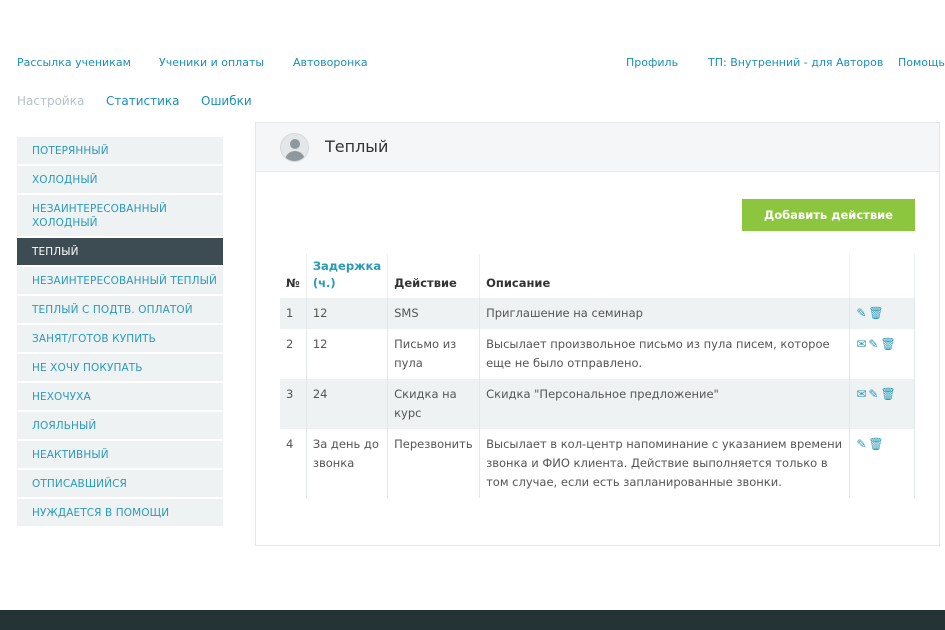  I want to click on row-delay: За день до звонка, so click(347, 463).